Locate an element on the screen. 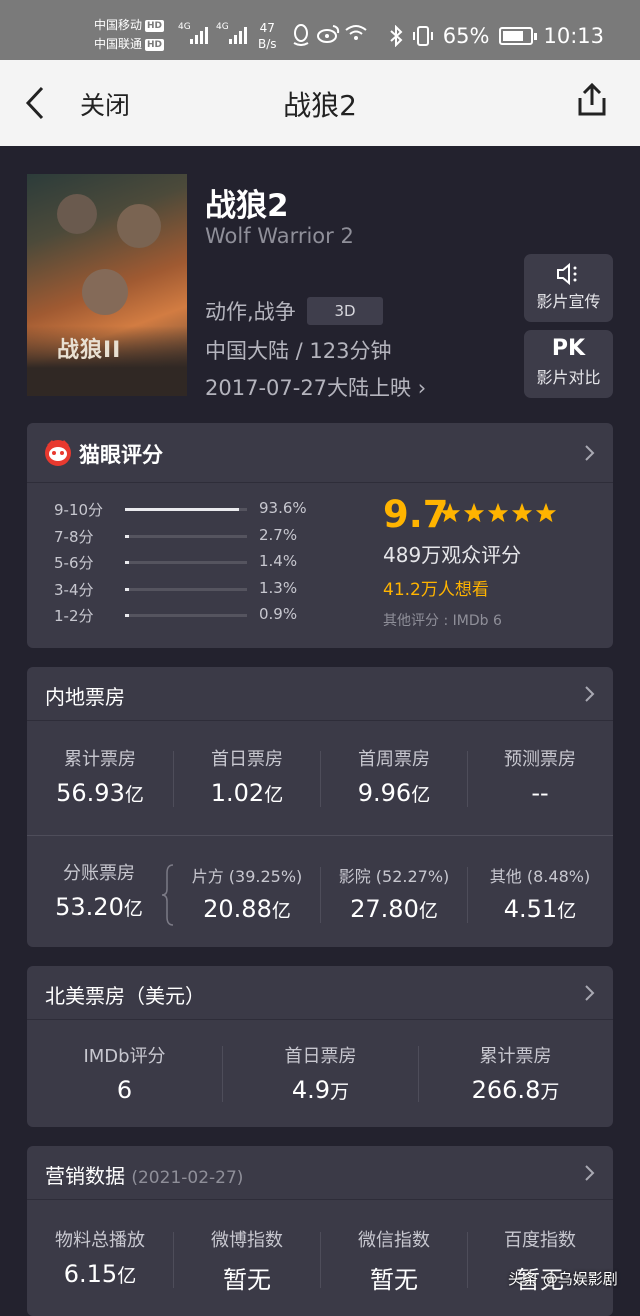 The image size is (640, 1316). stat-label: 百度指数 is located at coordinates (540, 1240).